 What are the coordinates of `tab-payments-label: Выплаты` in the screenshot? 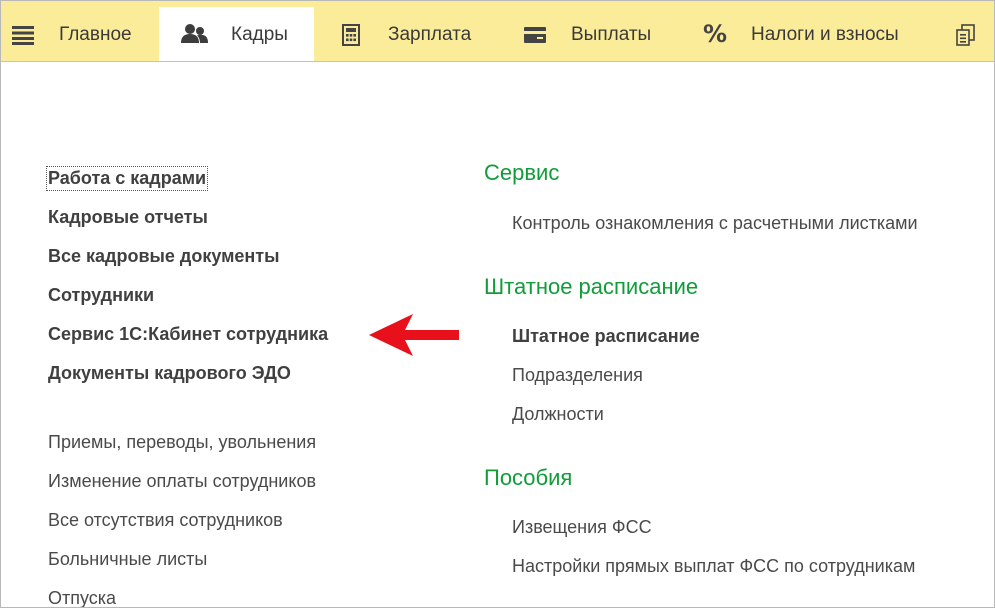 It's located at (611, 34).